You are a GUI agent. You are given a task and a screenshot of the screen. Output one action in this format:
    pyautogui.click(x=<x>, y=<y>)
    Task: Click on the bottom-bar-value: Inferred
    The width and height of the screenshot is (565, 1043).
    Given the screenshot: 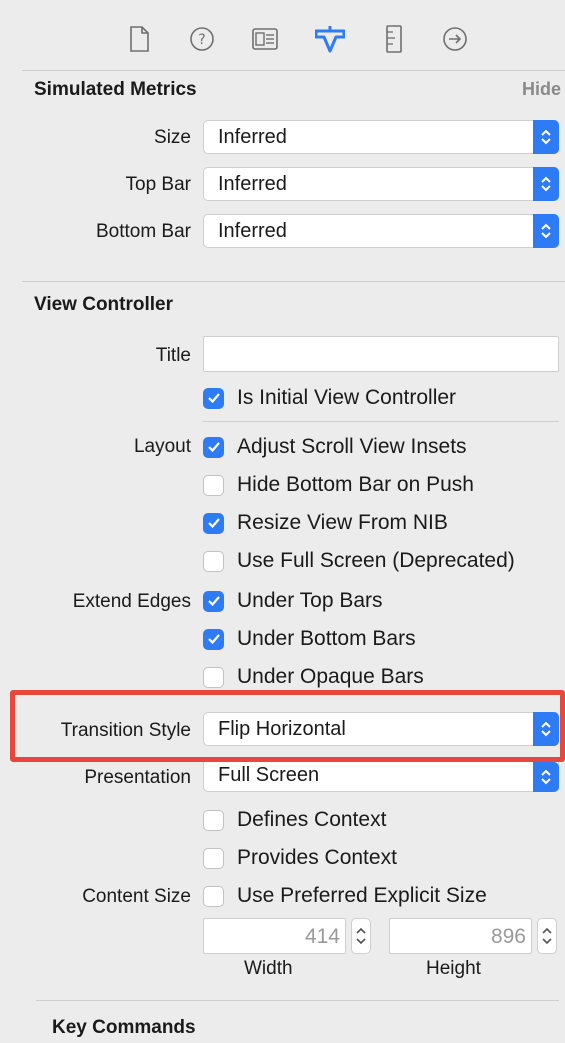 What is the action you would take?
    pyautogui.click(x=252, y=231)
    